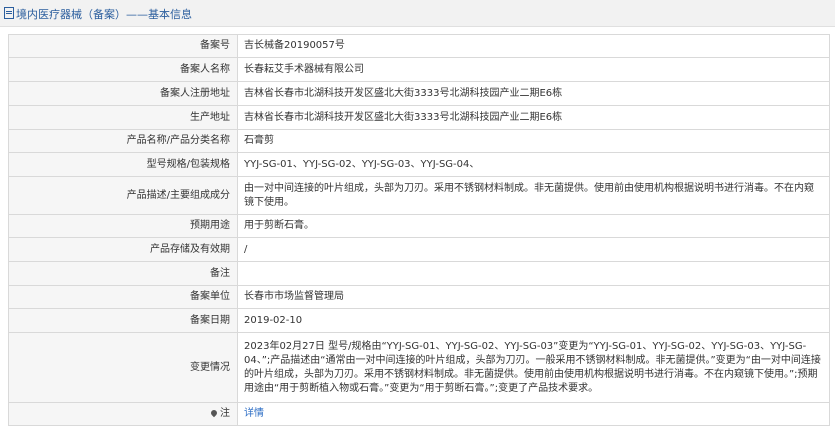 The image size is (835, 443). I want to click on details-link: 详情, so click(254, 413).